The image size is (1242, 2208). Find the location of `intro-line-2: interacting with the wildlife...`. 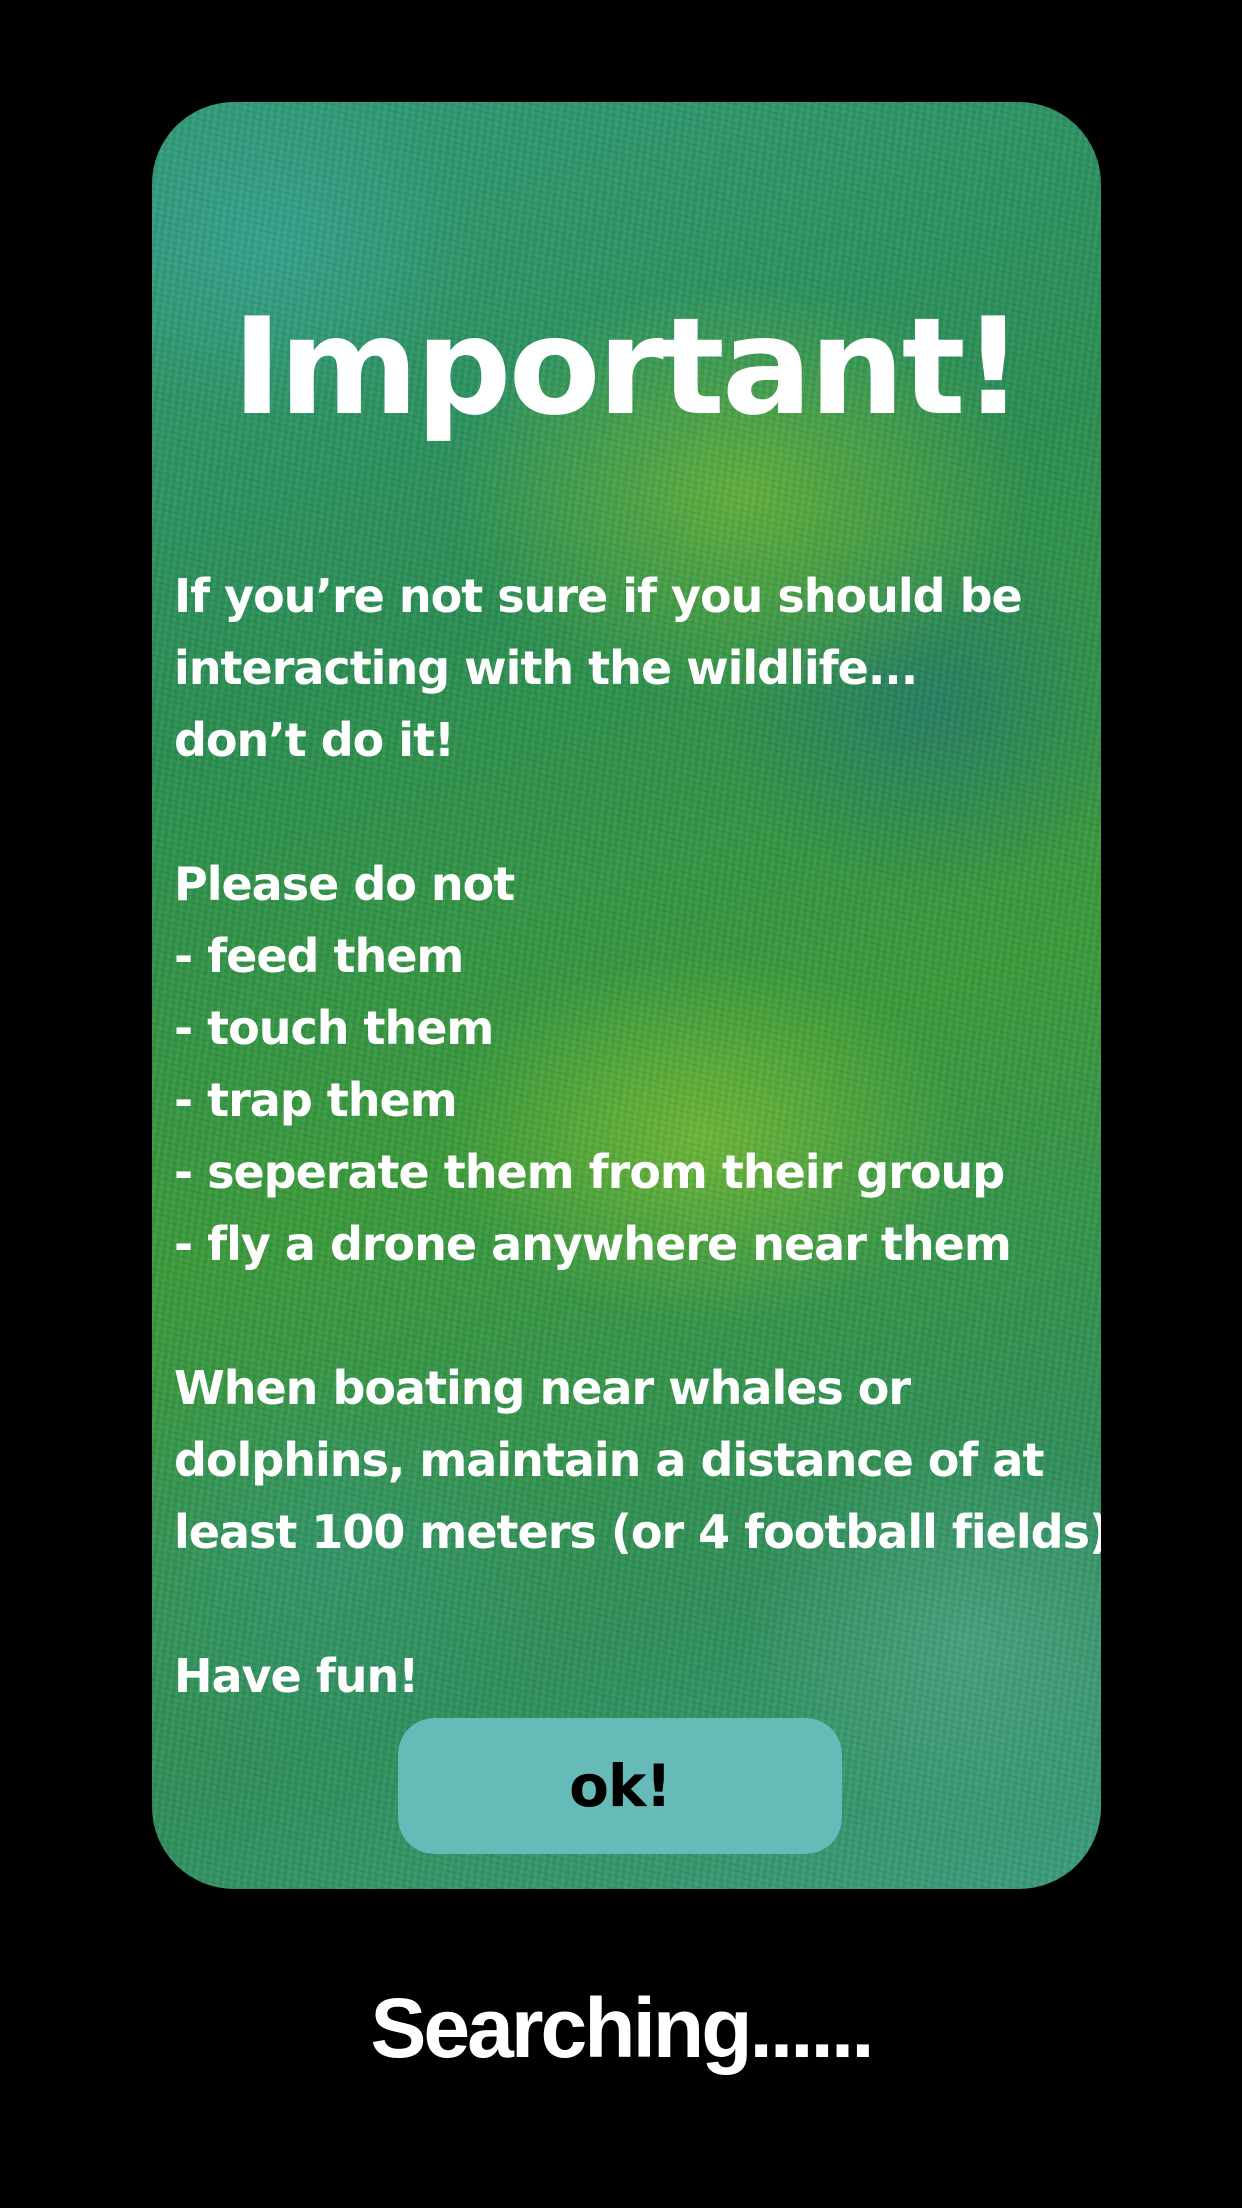

intro-line-2: interacting with the wildlife... is located at coordinates (546, 668).